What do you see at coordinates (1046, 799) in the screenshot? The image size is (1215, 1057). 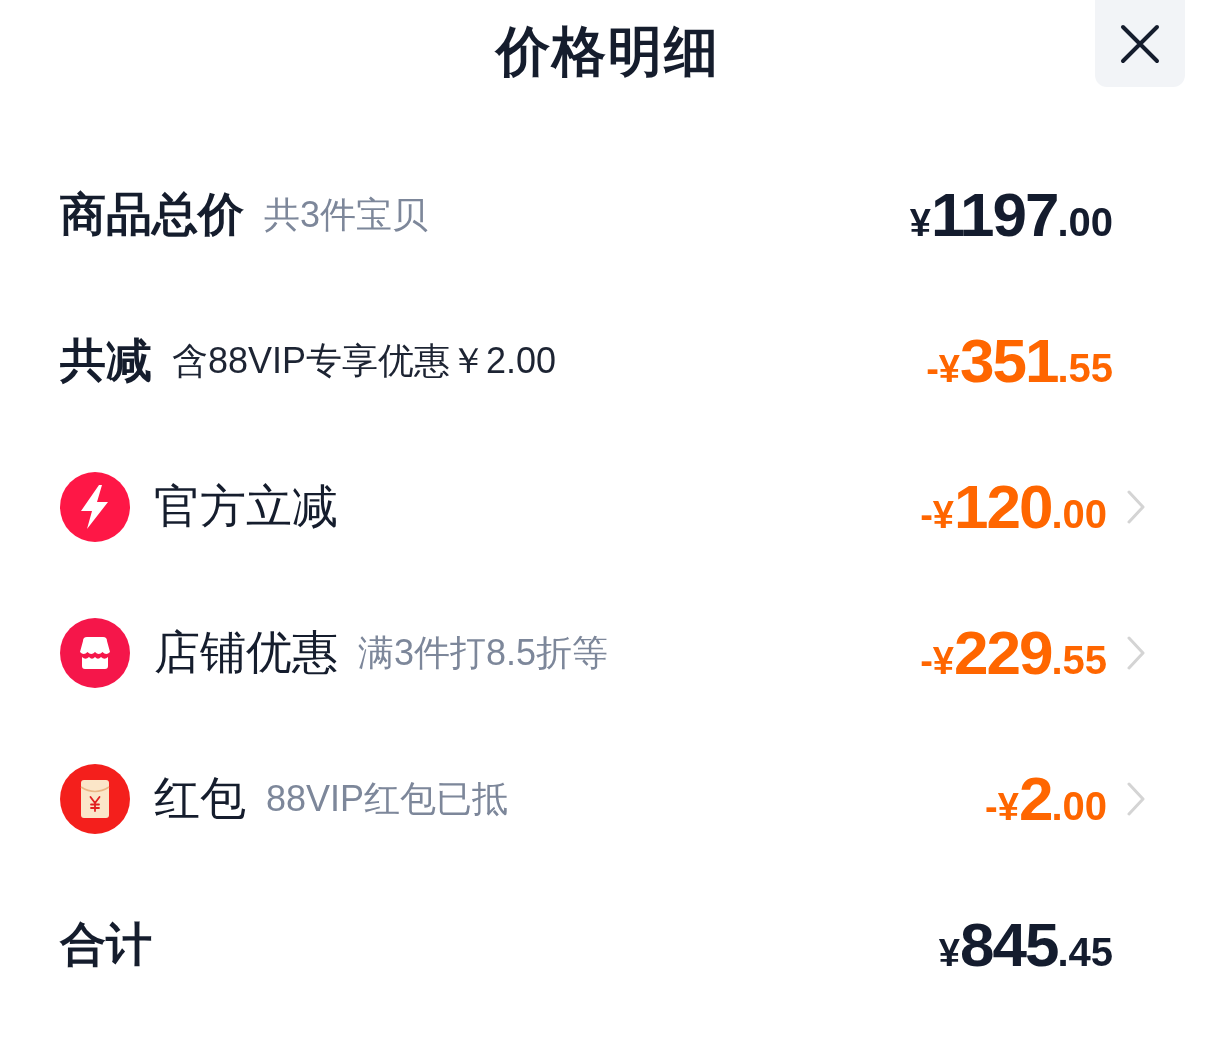 I see `price-amount: -¥2.00` at bounding box center [1046, 799].